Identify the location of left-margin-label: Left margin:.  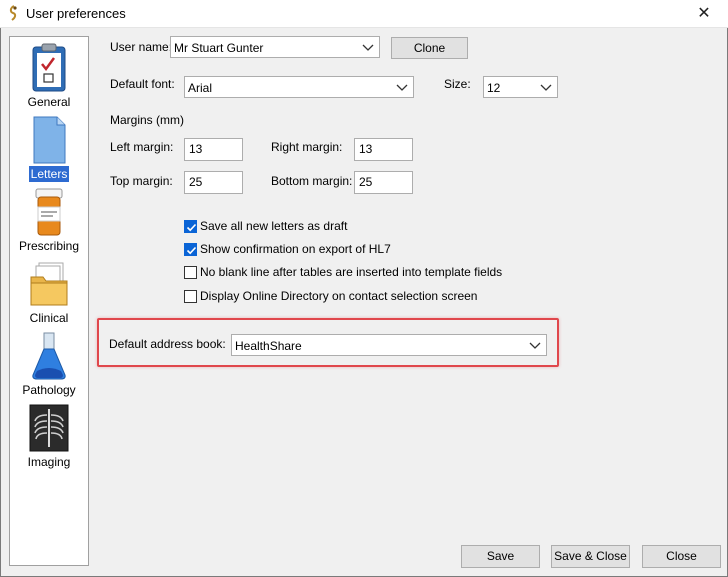
(142, 147).